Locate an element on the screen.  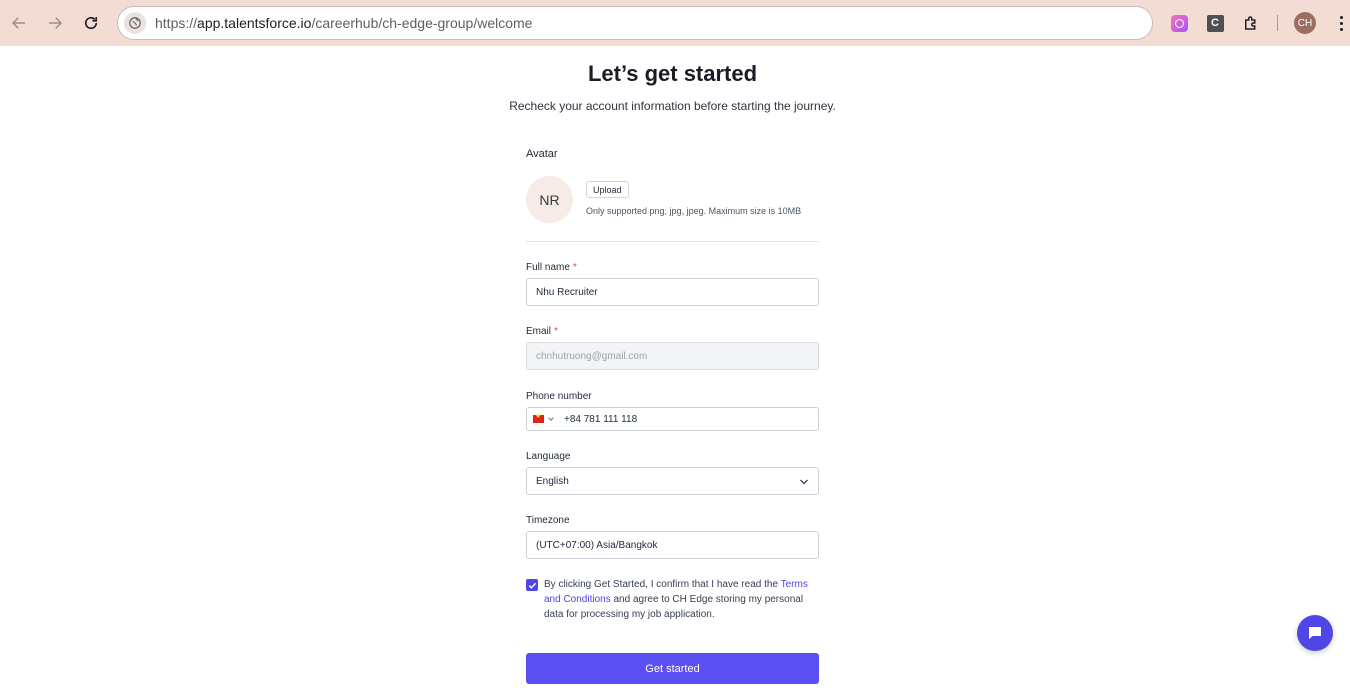
check-icon is located at coordinates (532, 585).